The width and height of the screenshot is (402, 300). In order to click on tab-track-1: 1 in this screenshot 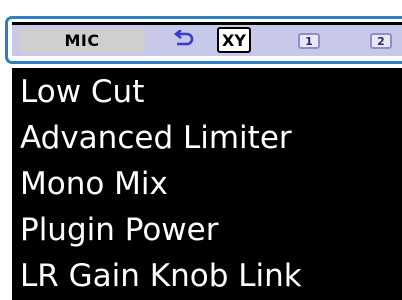, I will do `click(309, 41)`.